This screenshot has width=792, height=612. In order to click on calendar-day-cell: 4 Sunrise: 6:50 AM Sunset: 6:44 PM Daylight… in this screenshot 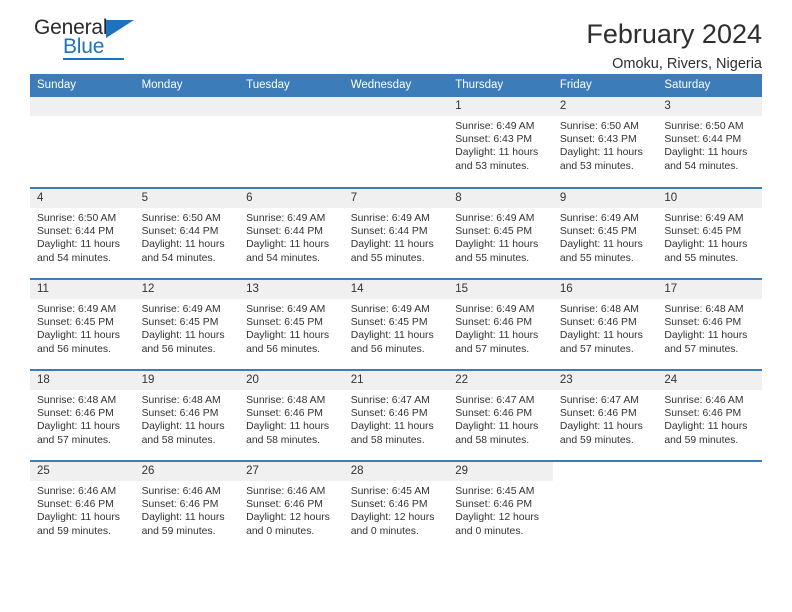, I will do `click(82, 233)`.